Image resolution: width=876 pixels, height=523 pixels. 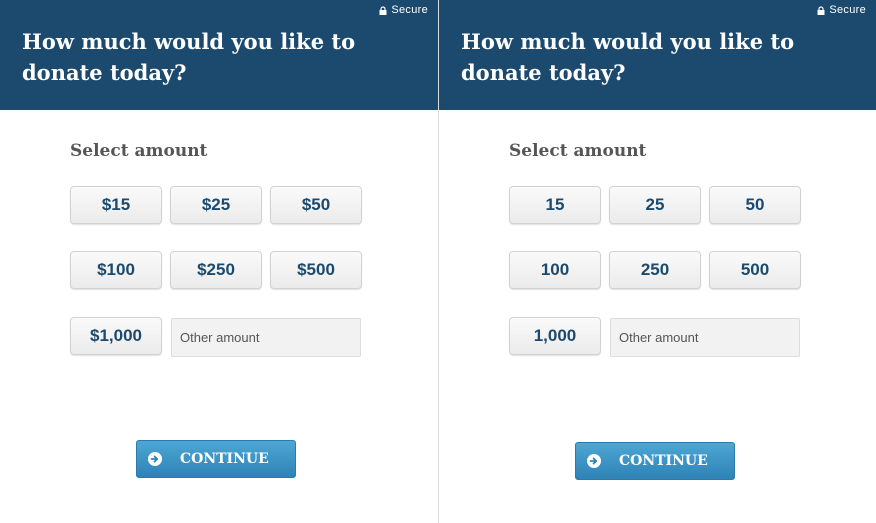 I want to click on amount-button-50: $50, so click(x=316, y=205).